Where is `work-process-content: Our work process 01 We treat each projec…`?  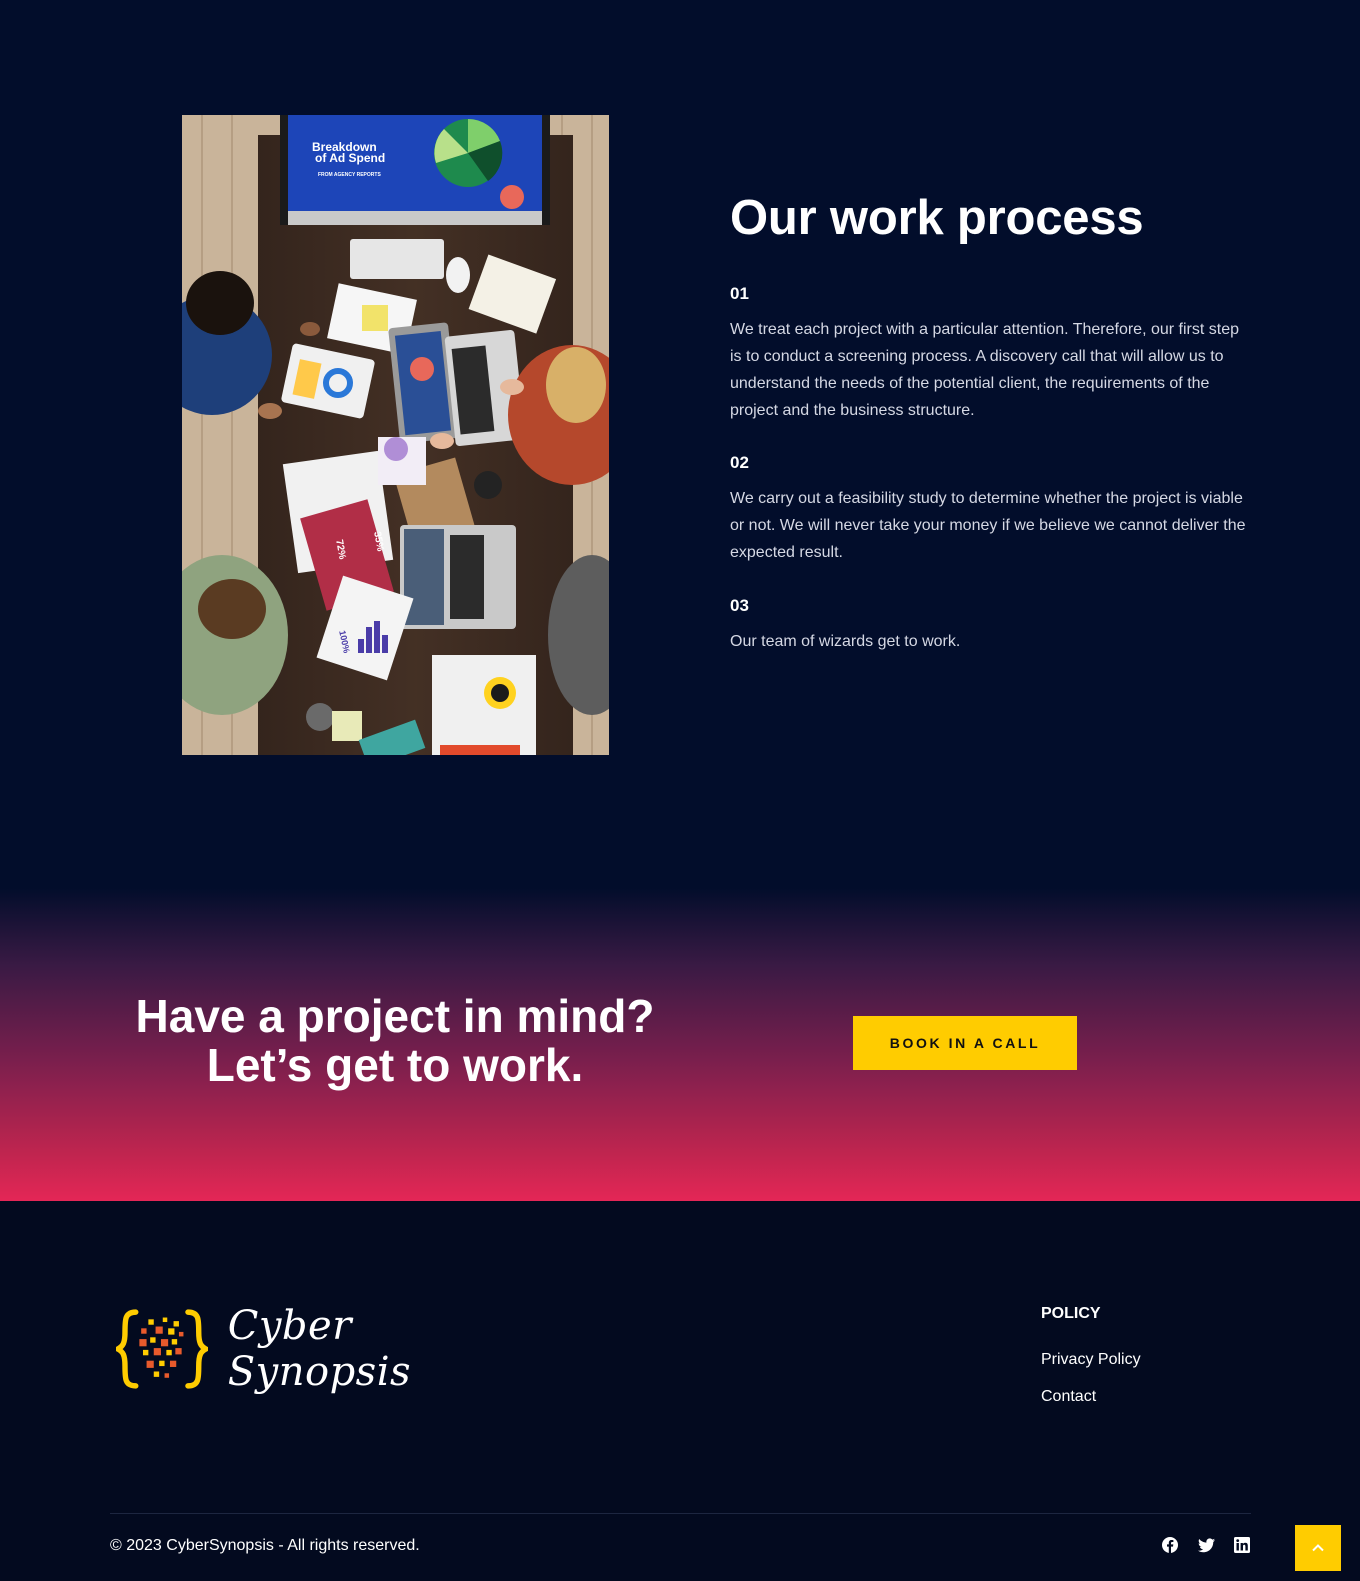
work-process-content: Our work process 01 We treat each projec… is located at coordinates (990, 420).